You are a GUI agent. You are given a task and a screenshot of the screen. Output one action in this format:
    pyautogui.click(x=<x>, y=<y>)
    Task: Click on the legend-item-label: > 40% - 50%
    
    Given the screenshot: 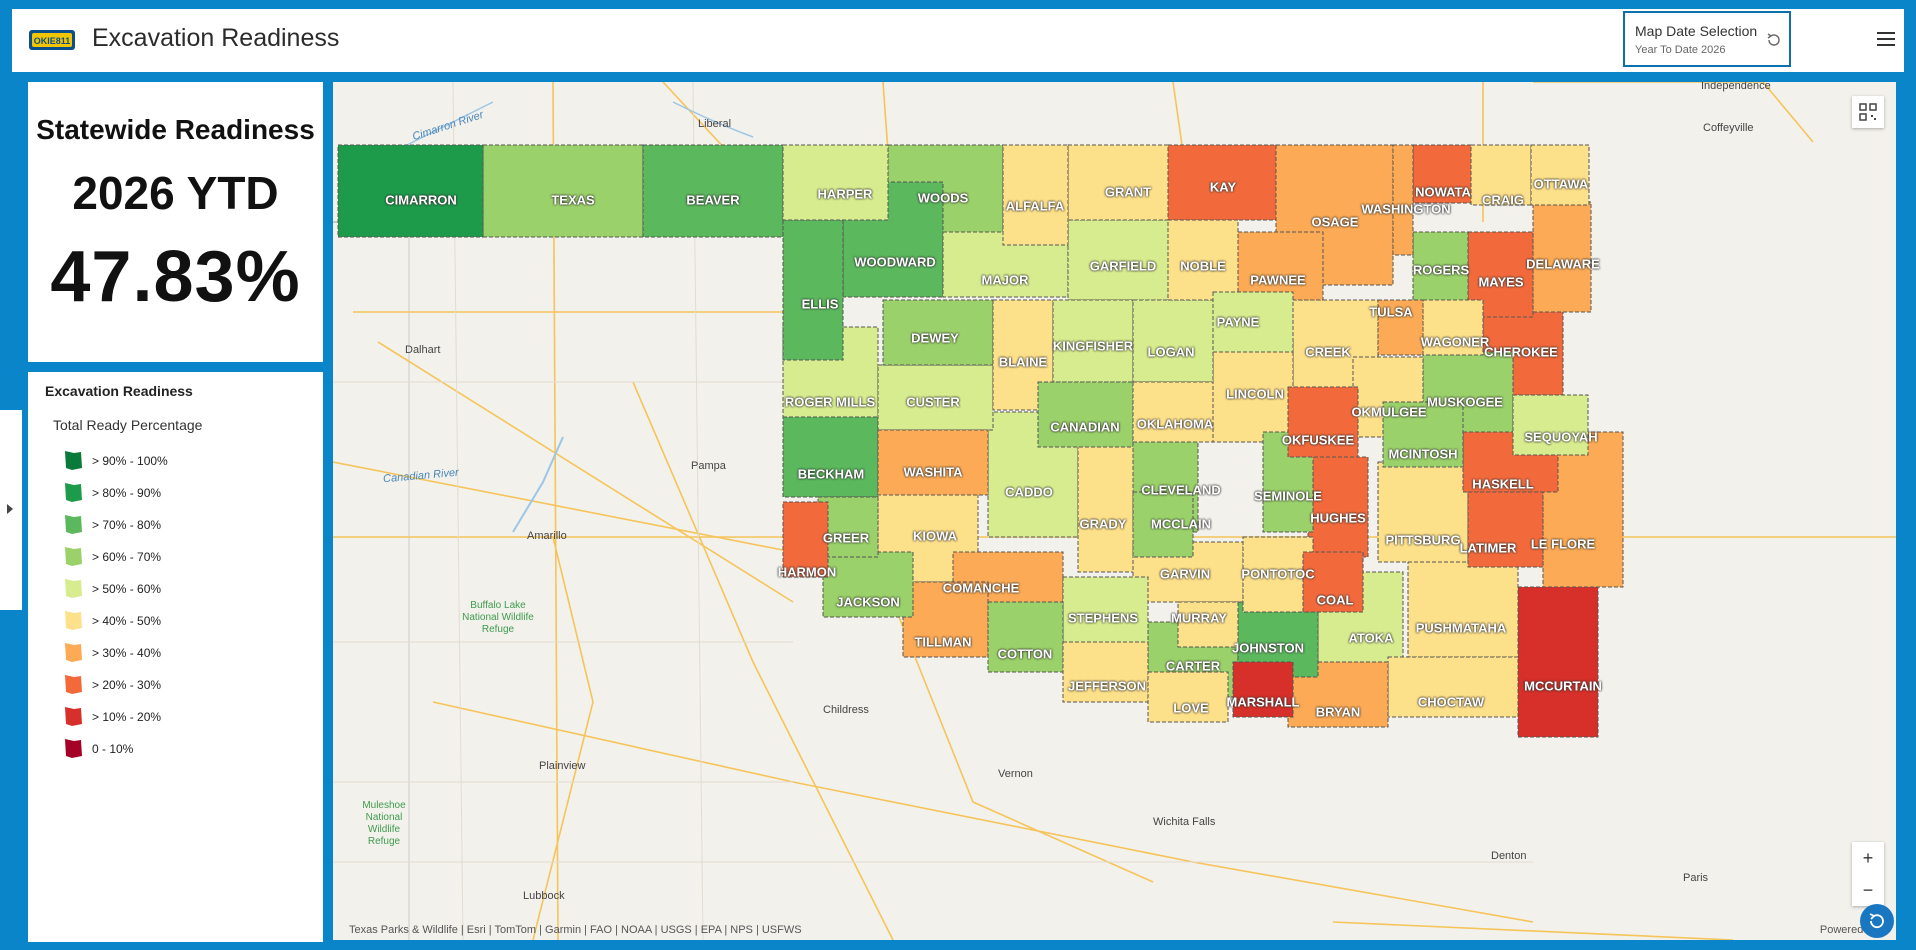 What is the action you would take?
    pyautogui.click(x=127, y=621)
    